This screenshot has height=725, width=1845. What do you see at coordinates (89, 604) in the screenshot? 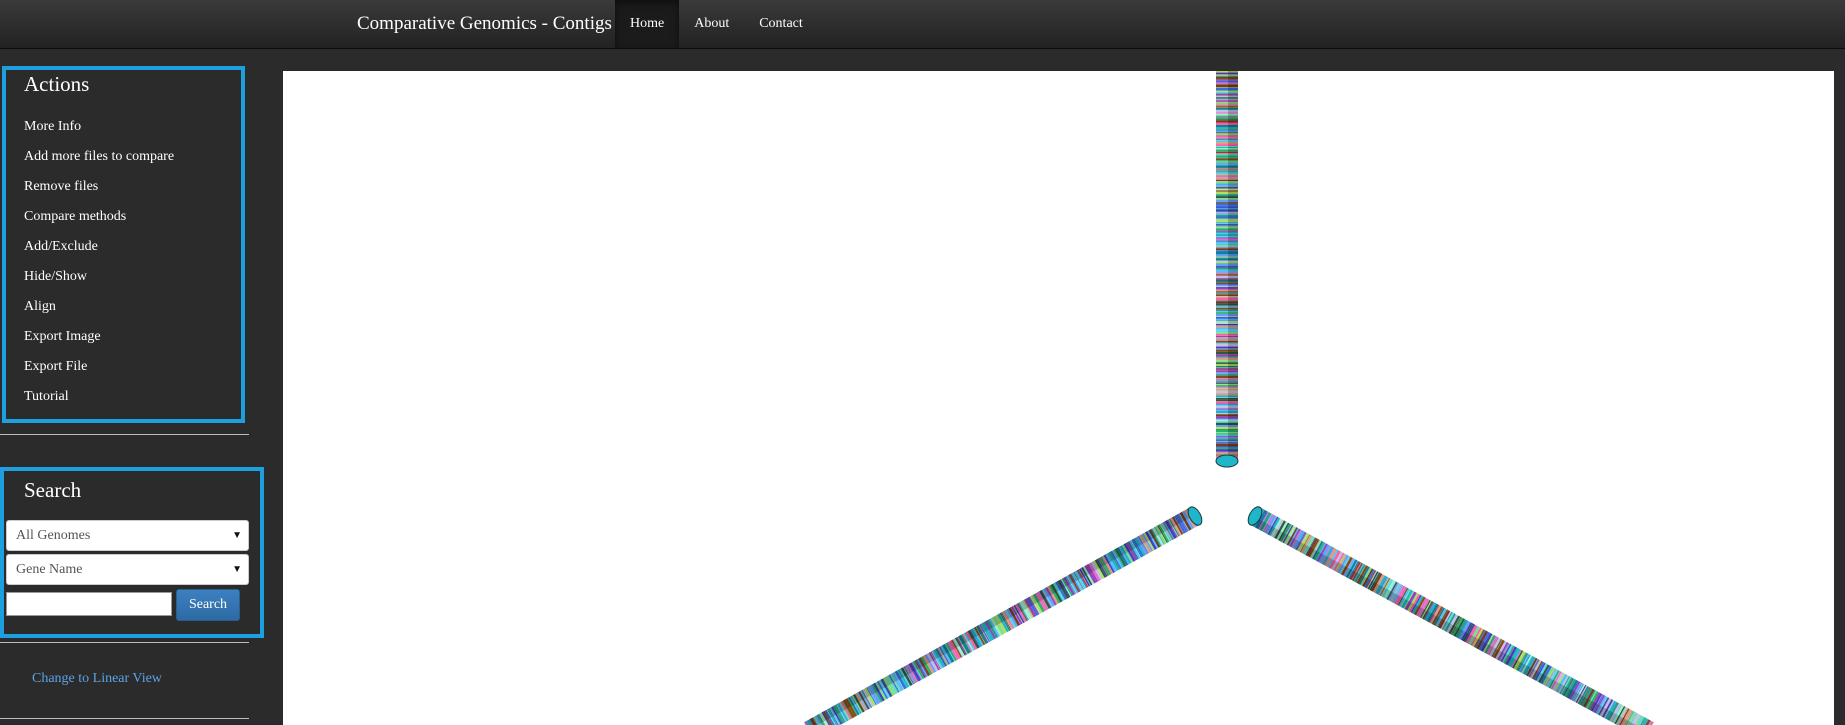
I see `search-input` at bounding box center [89, 604].